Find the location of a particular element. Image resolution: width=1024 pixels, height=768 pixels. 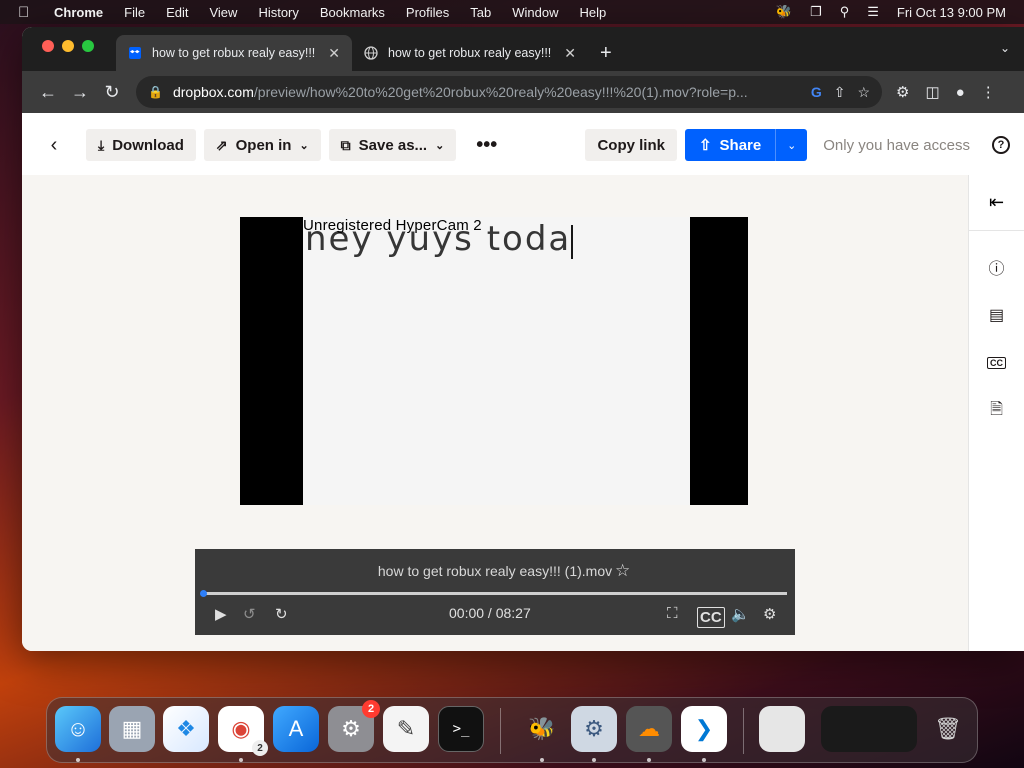

help-icon: ? is located at coordinates (1001, 145).